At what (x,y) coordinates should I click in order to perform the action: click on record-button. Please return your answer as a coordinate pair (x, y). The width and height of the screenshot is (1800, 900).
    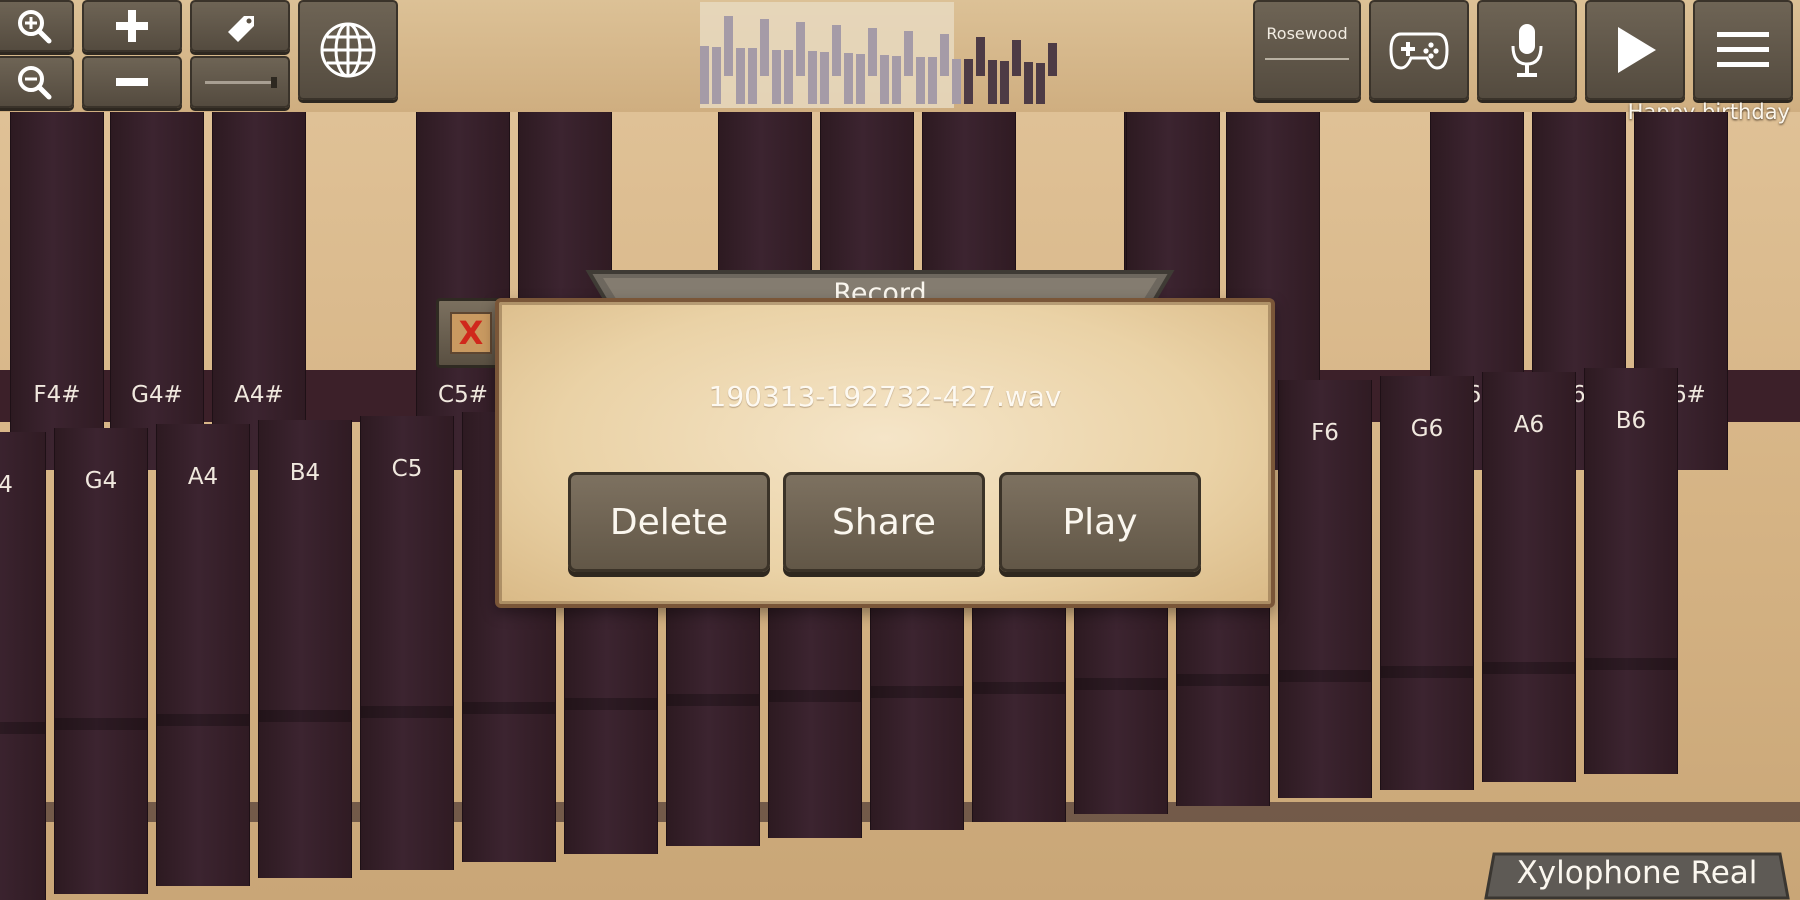
    Looking at the image, I should click on (1527, 50).